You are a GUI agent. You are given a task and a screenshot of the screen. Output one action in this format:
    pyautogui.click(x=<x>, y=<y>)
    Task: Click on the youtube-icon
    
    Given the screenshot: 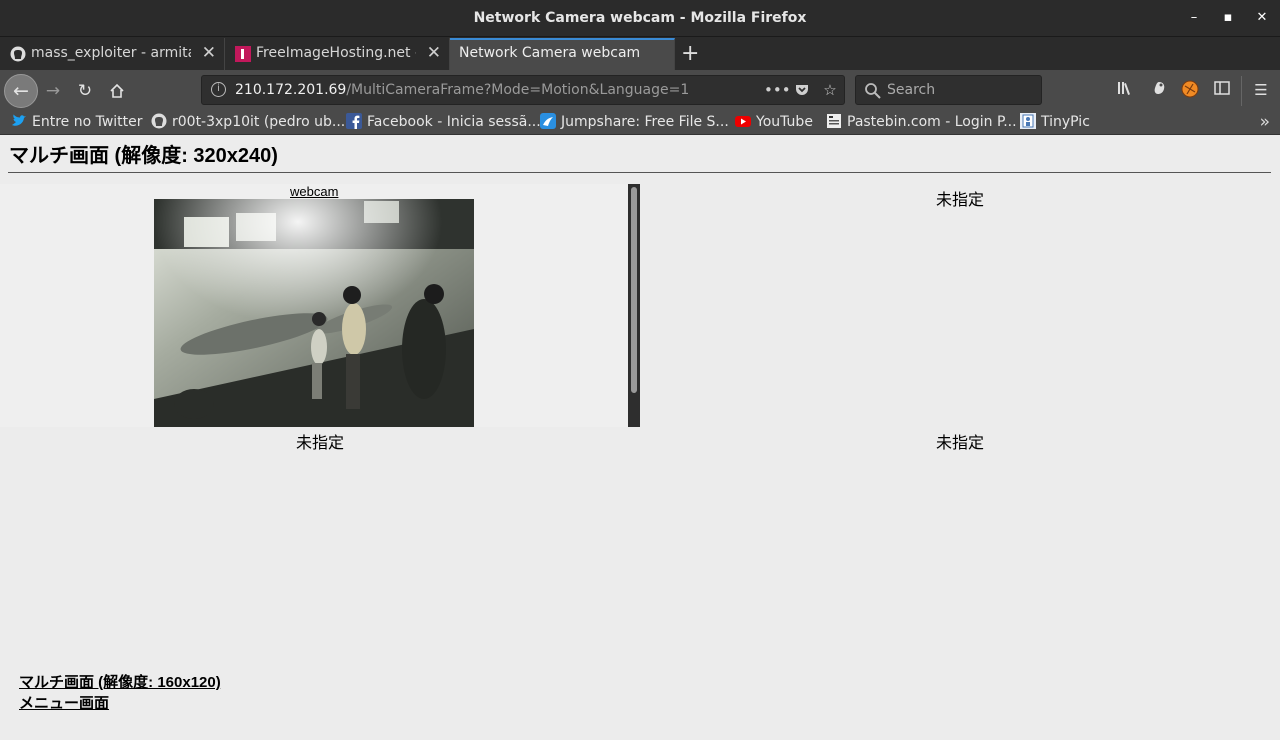 What is the action you would take?
    pyautogui.click(x=743, y=121)
    